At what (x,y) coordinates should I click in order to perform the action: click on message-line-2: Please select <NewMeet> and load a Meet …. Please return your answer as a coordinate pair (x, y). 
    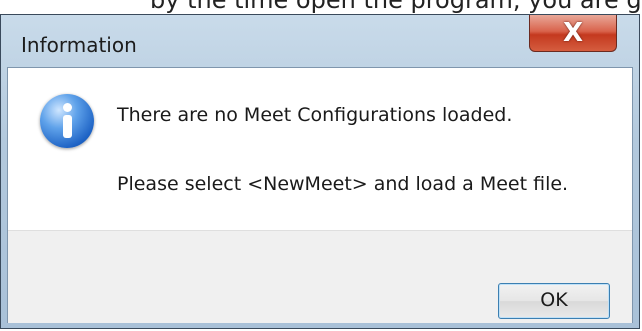
    Looking at the image, I should click on (343, 184).